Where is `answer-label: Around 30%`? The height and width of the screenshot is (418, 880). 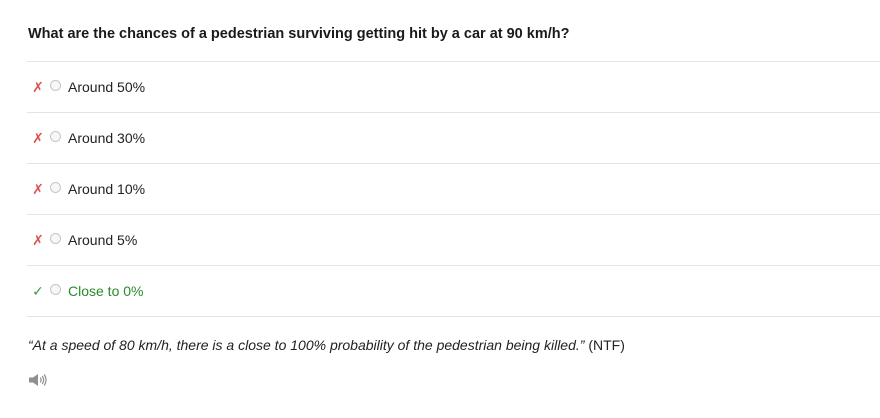
answer-label: Around 30% is located at coordinates (106, 138).